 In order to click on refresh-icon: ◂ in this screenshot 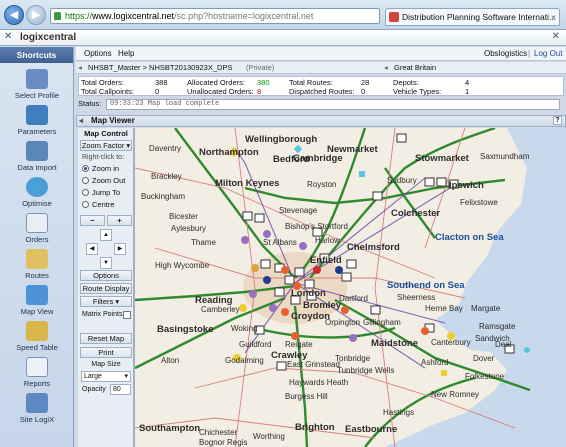, I will do `click(80, 67)`.